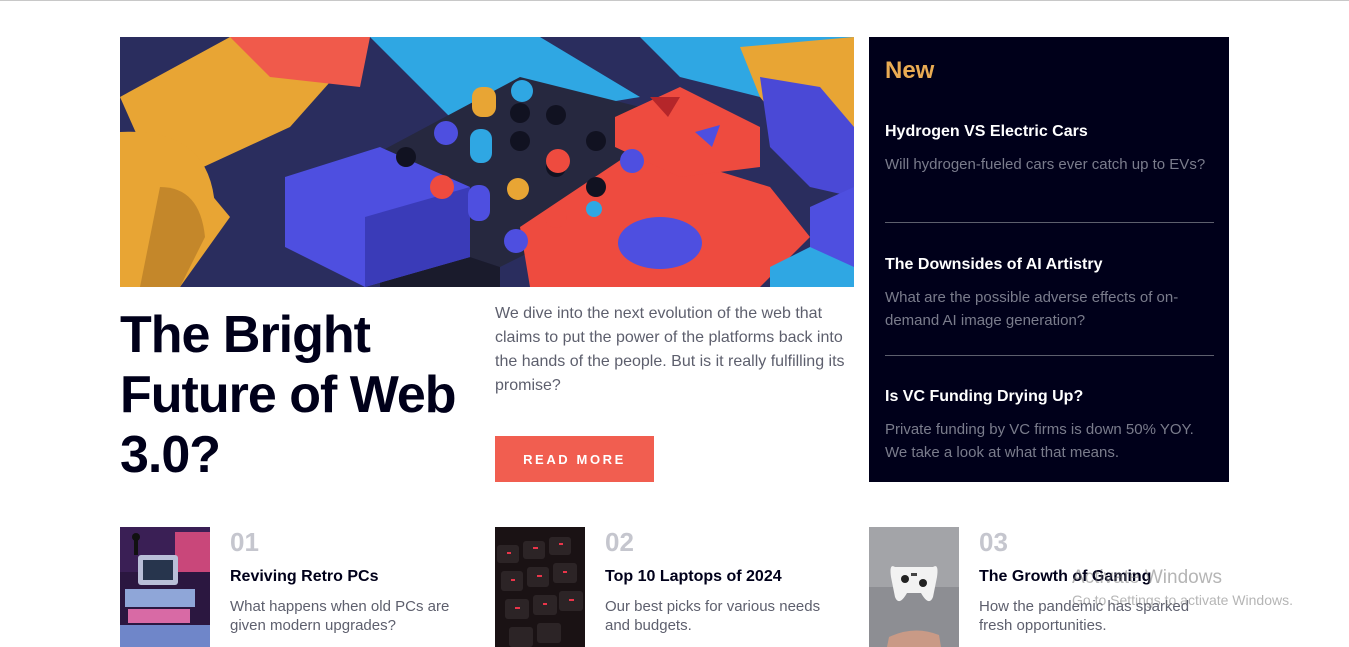 This screenshot has width=1349, height=647. I want to click on article-title: Top 10 Laptops of 2024, so click(693, 577).